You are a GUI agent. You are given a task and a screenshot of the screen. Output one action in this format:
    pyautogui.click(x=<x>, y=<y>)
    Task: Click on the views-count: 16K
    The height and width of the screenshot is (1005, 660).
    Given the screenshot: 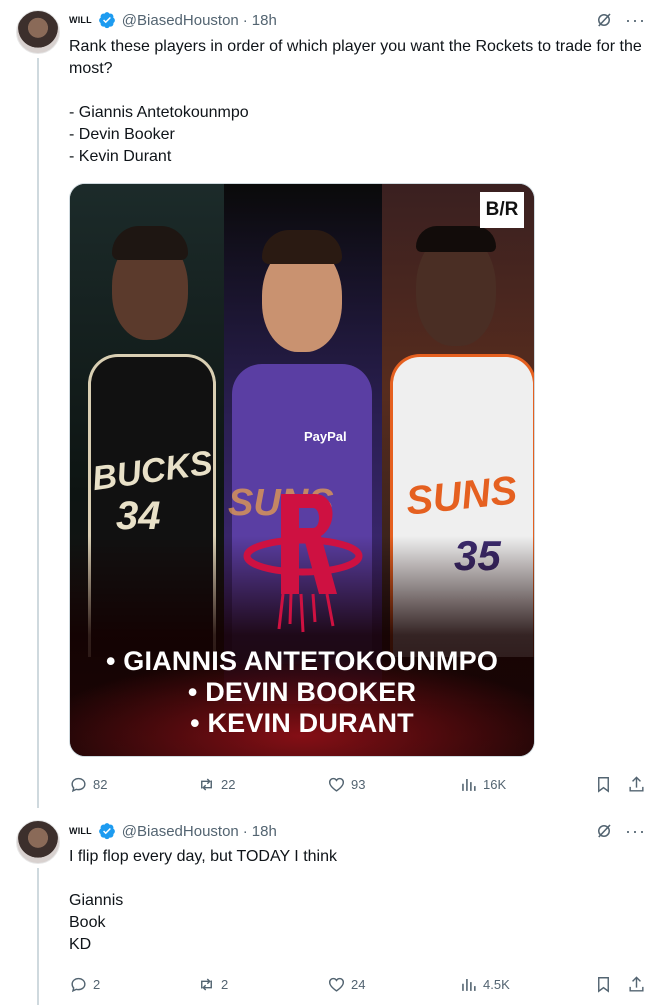 What is the action you would take?
    pyautogui.click(x=495, y=784)
    